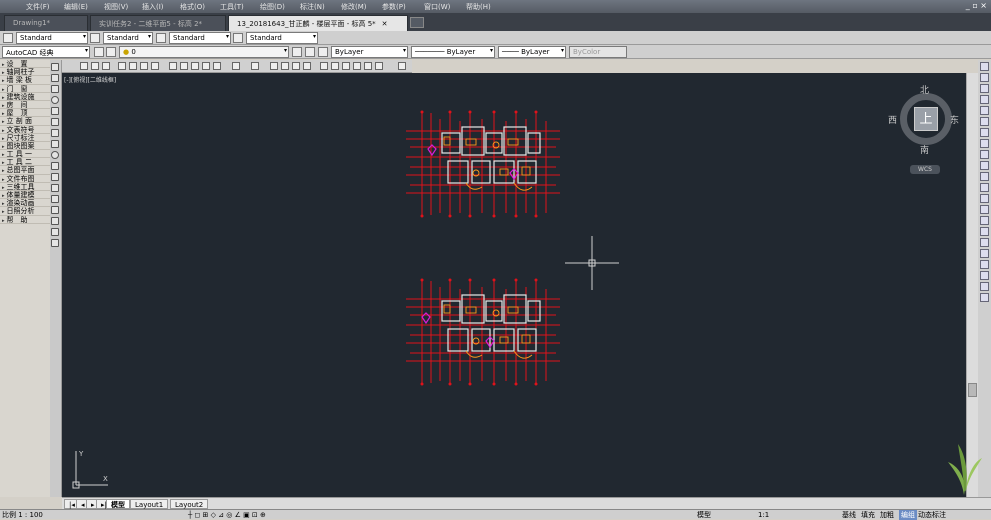  What do you see at coordinates (153, 7) in the screenshot?
I see `menu-insert: 插入(I)` at bounding box center [153, 7].